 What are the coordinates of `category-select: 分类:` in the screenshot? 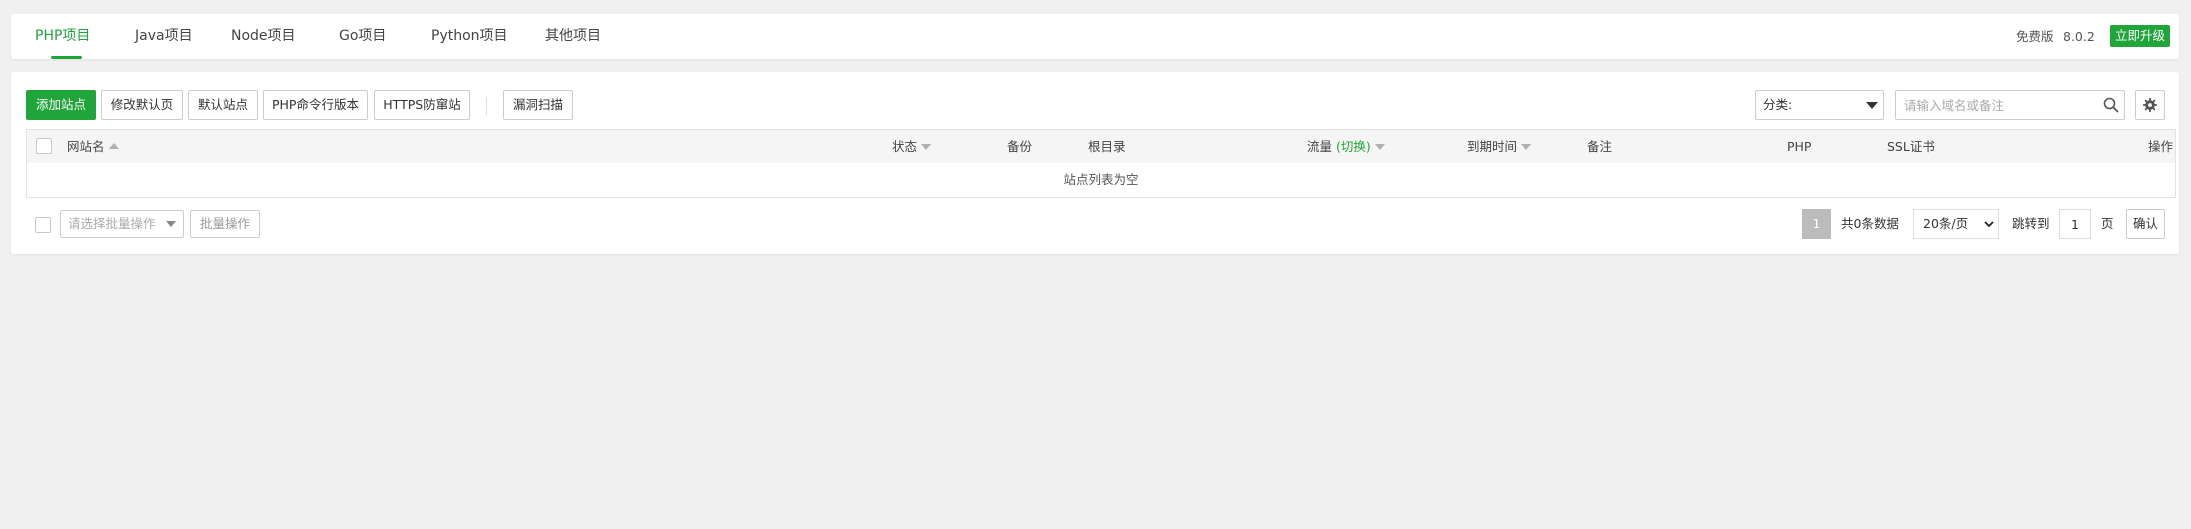 It's located at (1819, 105).